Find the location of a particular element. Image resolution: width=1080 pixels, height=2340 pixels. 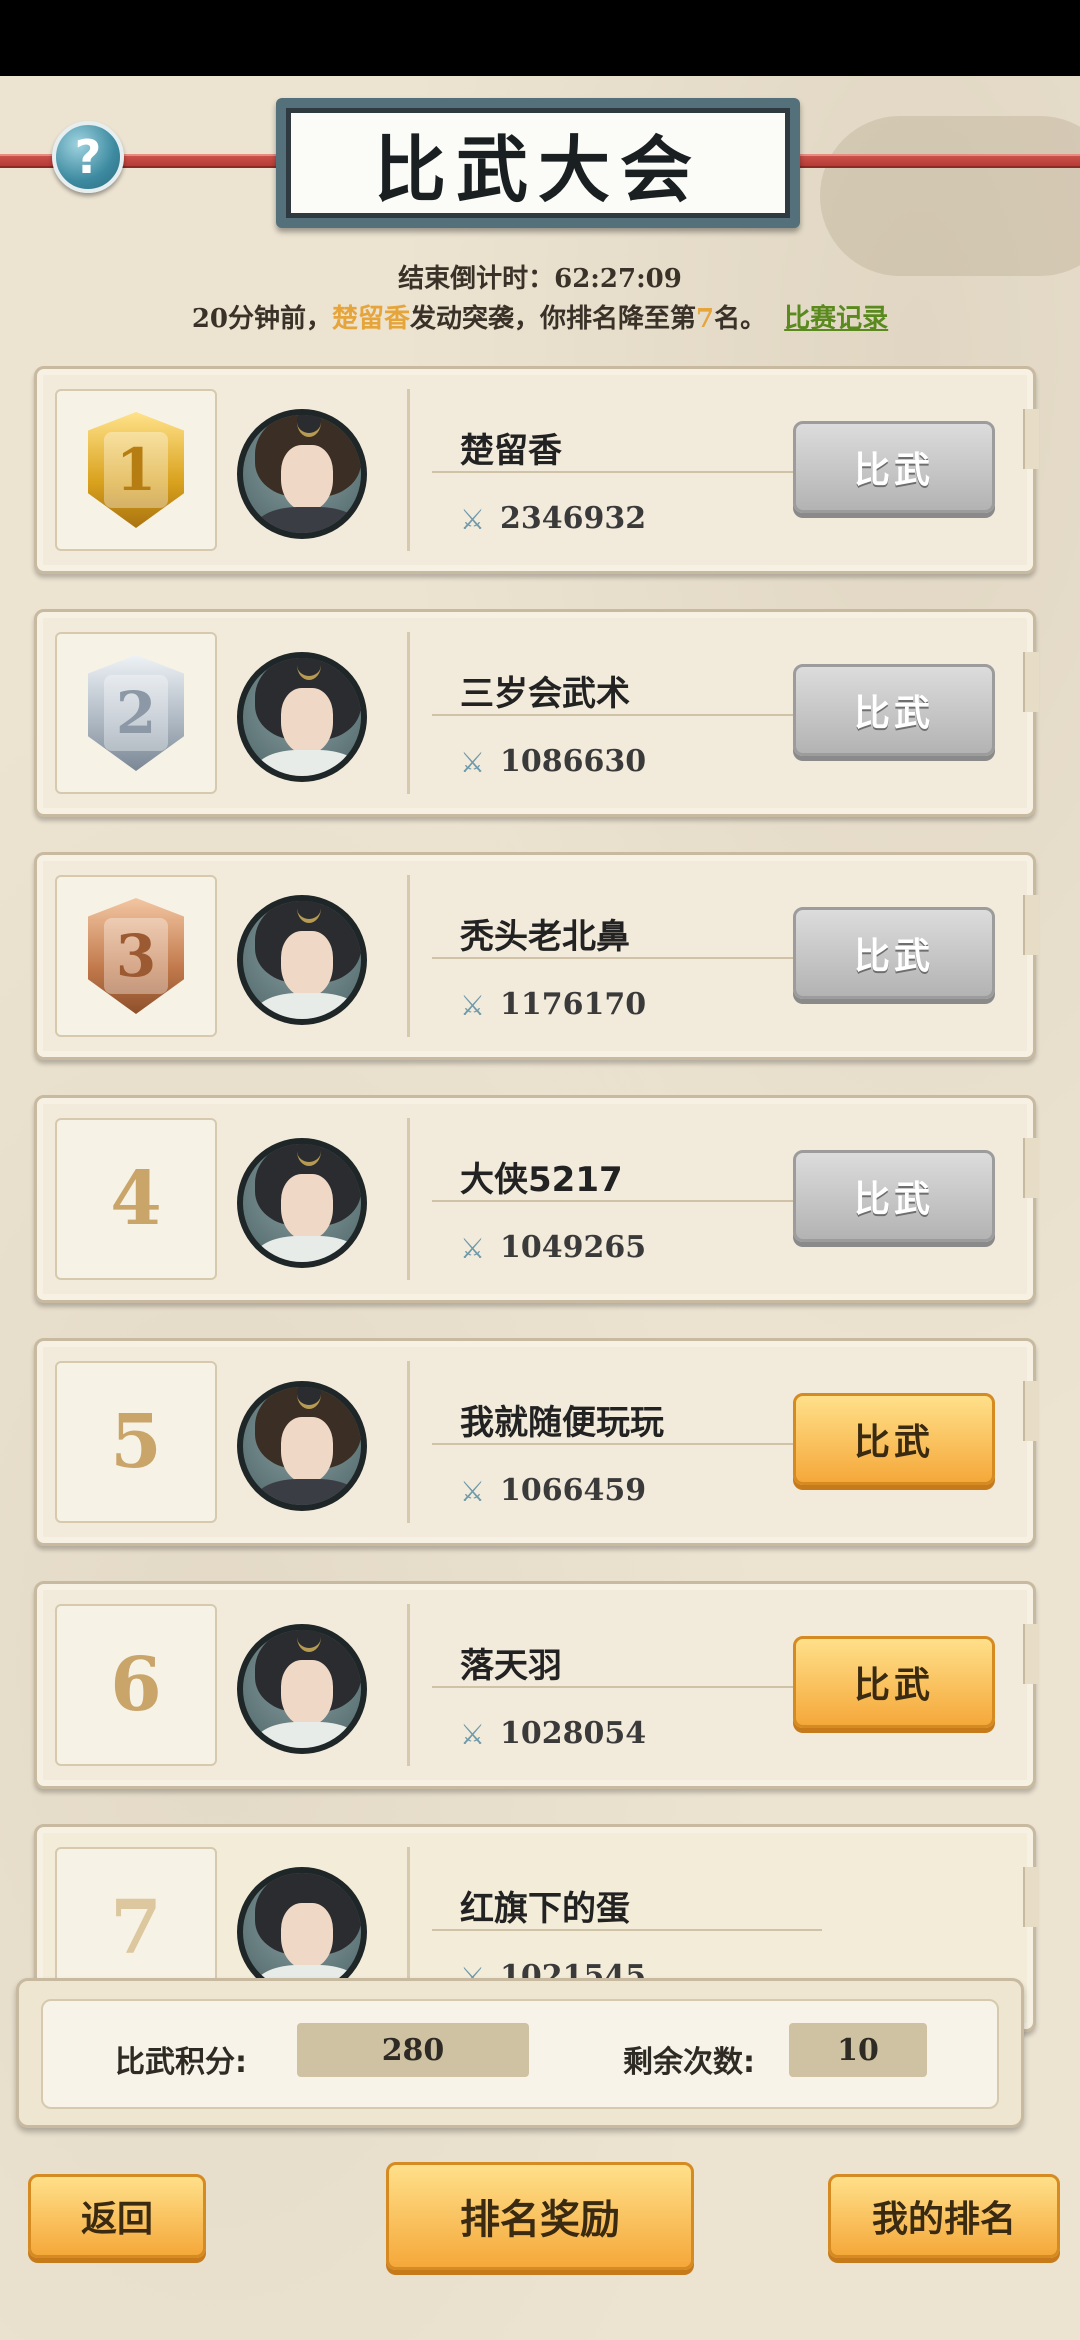

rank-badge: 1 is located at coordinates (136, 470).